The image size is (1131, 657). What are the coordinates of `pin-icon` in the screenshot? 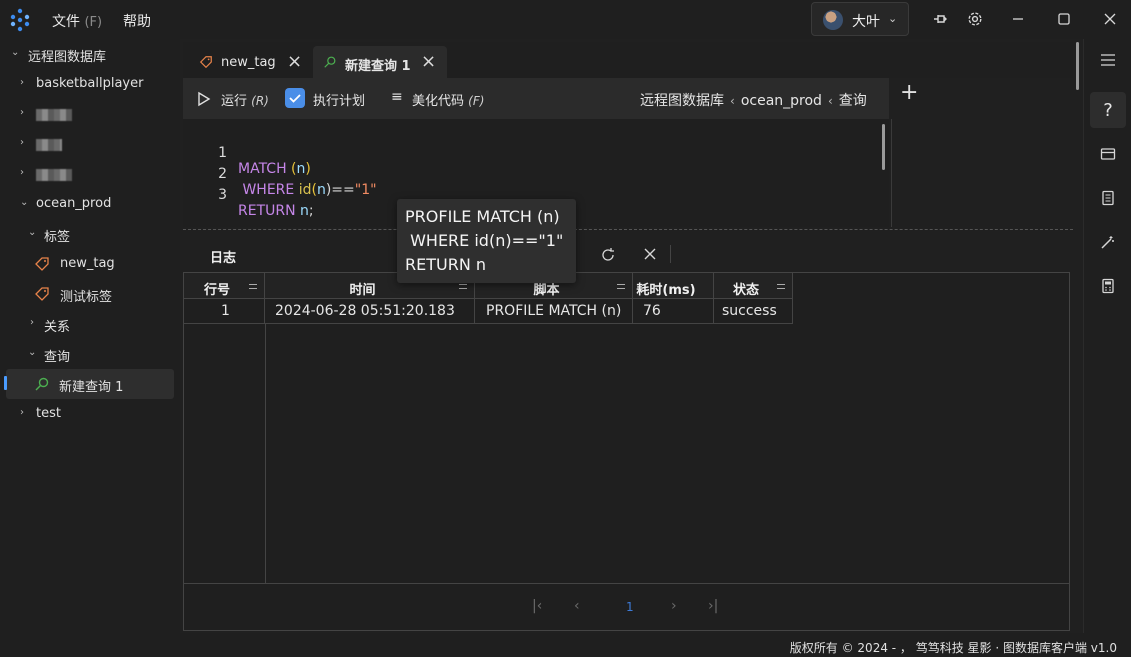 It's located at (940, 19).